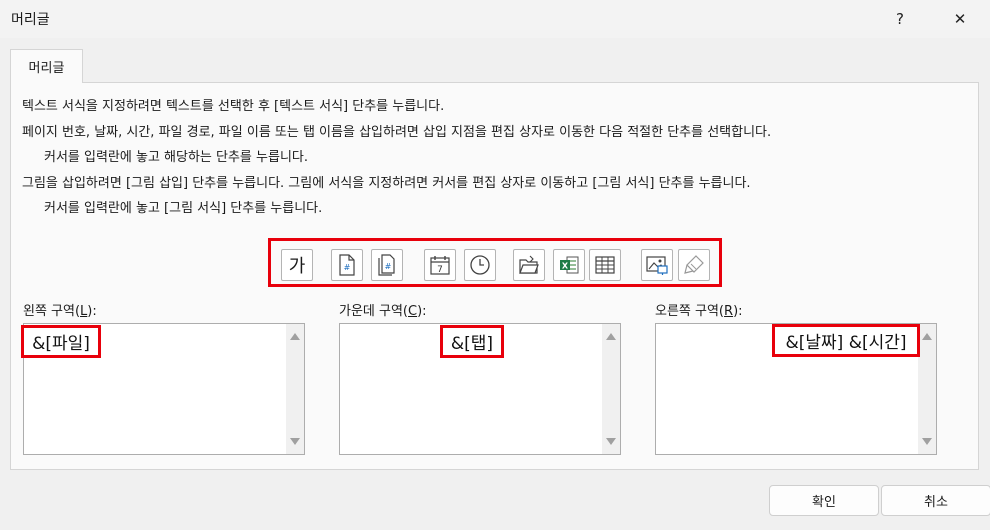 This screenshot has height=530, width=990. Describe the element at coordinates (60, 311) in the screenshot. I see `left-section-label: 왼쪽 구역(L):` at that location.